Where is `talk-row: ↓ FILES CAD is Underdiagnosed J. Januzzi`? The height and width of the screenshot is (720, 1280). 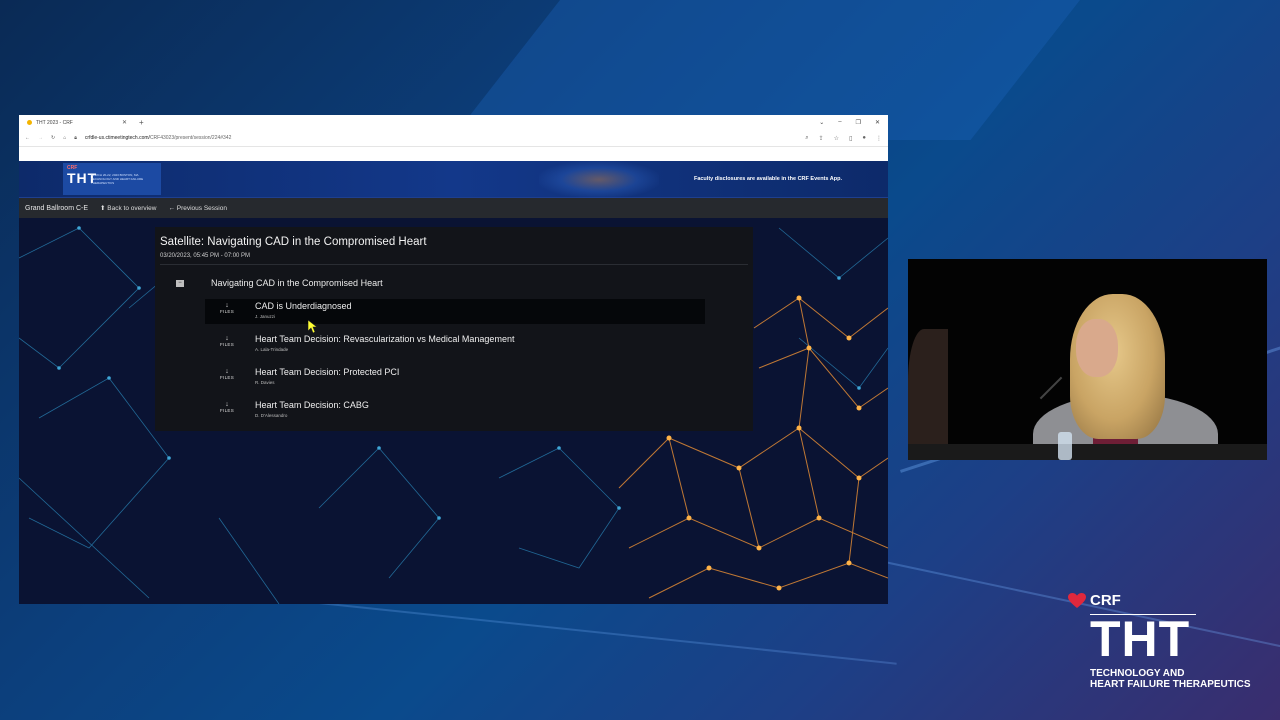
talk-row: ↓ FILES CAD is Underdiagnosed J. Januzzi is located at coordinates (455, 311).